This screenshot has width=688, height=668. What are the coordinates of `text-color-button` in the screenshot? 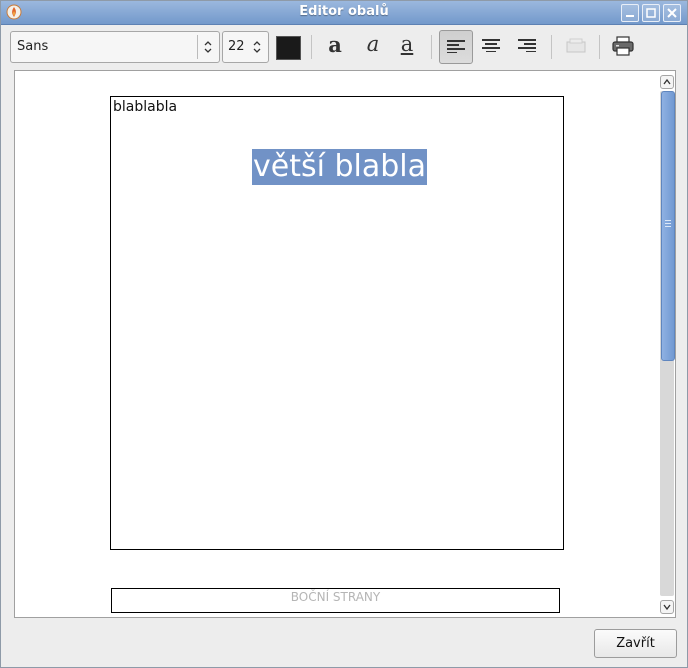 It's located at (288, 48).